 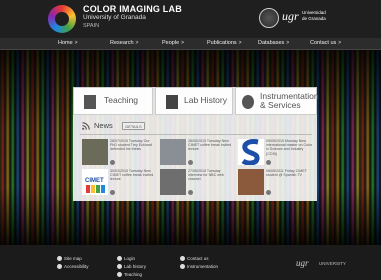 What do you see at coordinates (273, 43) in the screenshot?
I see `nav-item-databases: Databases >` at bounding box center [273, 43].